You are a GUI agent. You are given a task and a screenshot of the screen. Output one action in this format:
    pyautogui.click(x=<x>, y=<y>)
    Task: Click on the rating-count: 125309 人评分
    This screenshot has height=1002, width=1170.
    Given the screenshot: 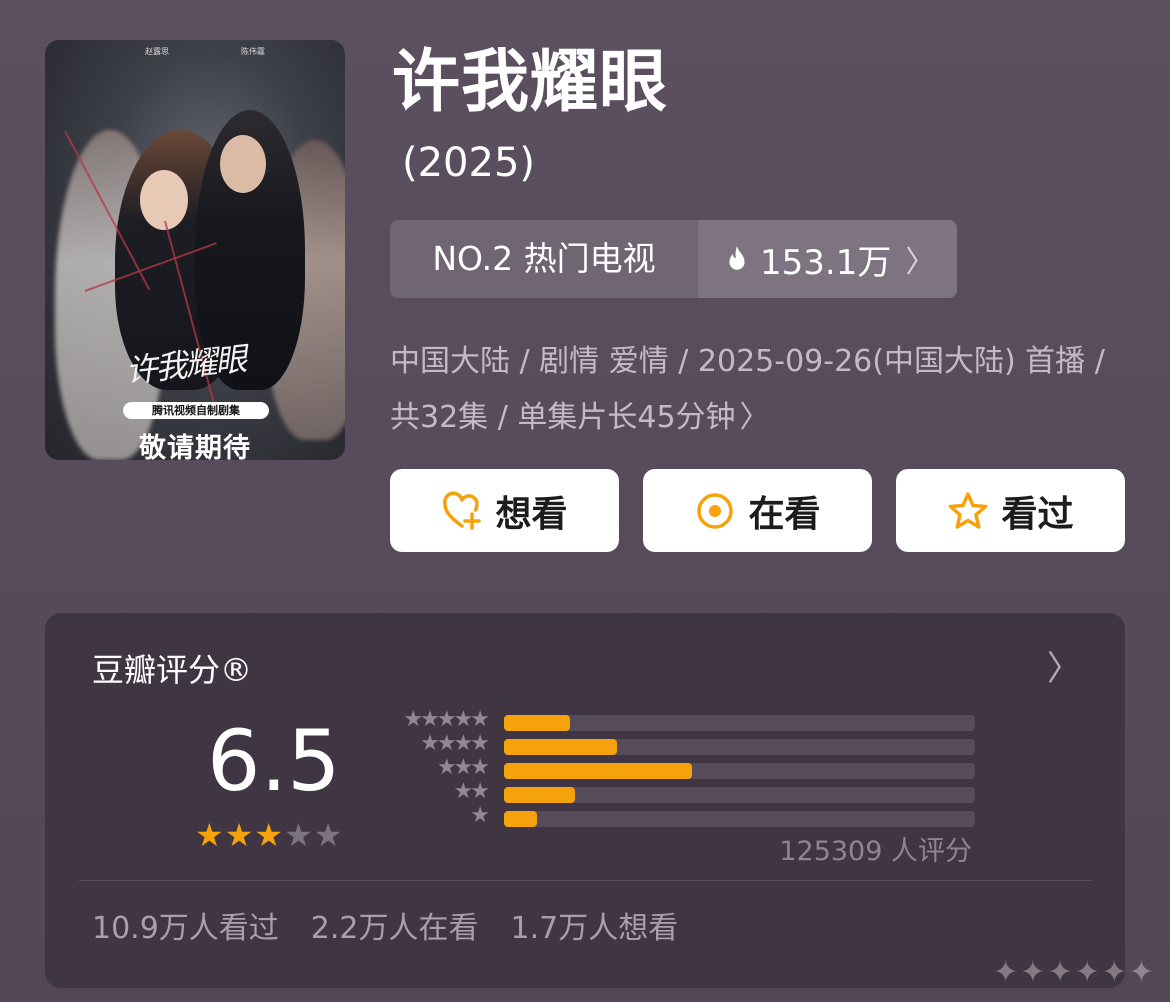 What is the action you would take?
    pyautogui.click(x=875, y=851)
    